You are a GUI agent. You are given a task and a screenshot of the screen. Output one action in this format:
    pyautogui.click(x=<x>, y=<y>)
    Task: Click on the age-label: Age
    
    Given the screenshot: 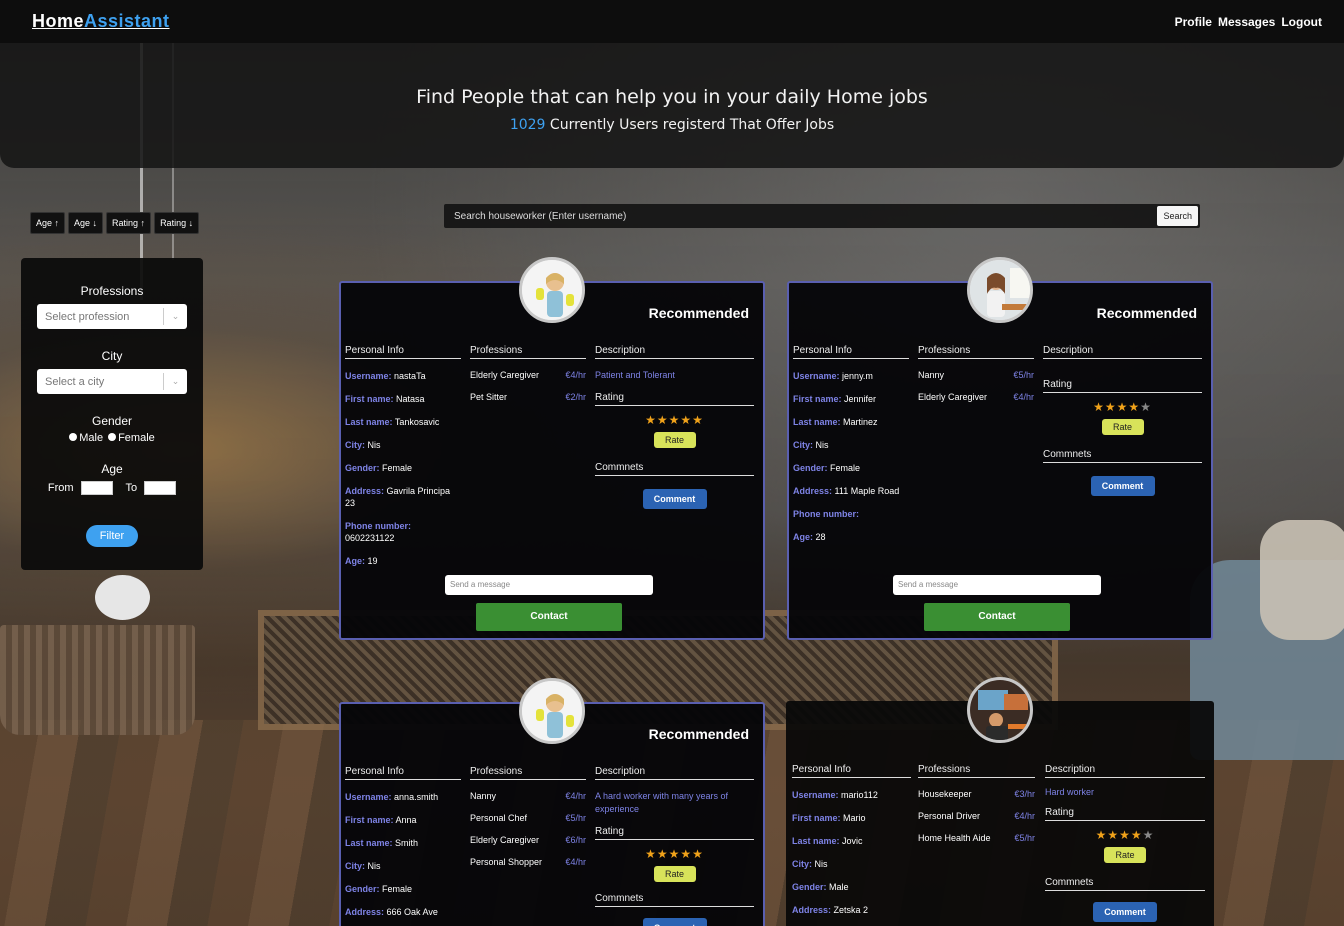 What is the action you would take?
    pyautogui.click(x=112, y=469)
    